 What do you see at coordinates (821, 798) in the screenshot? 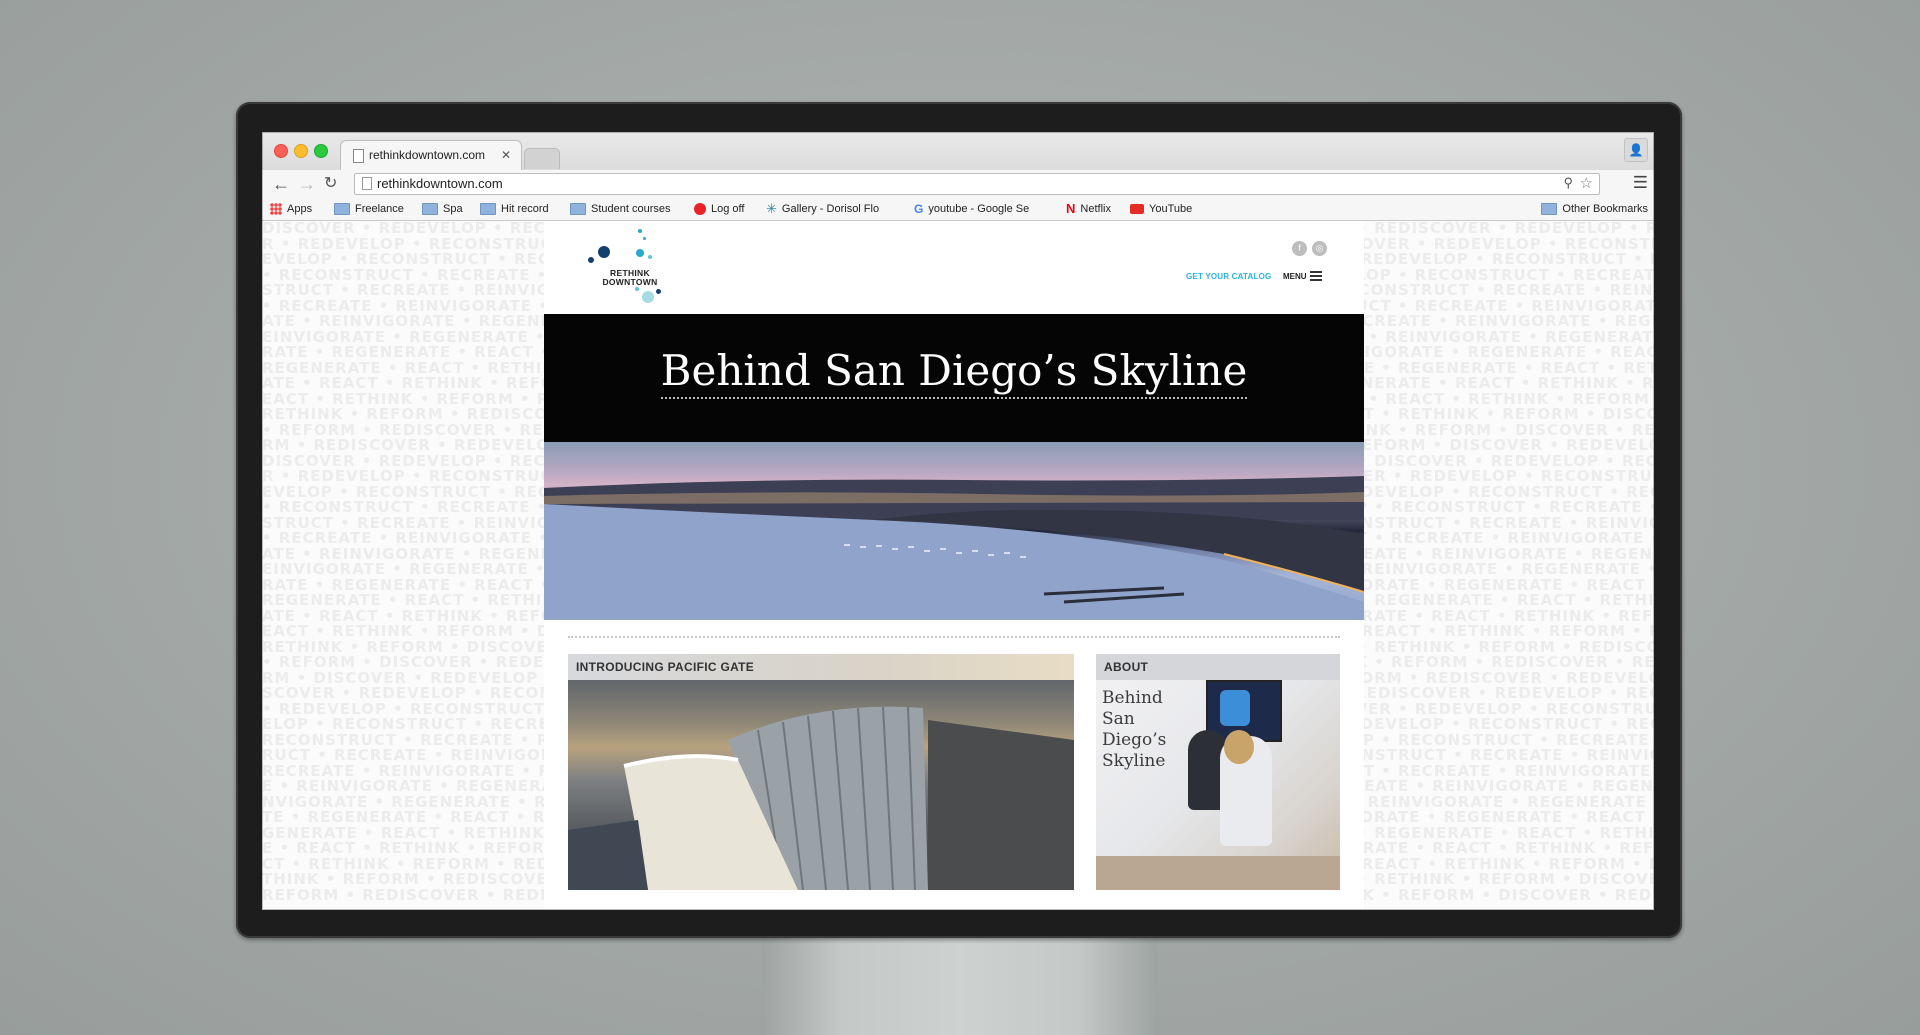
I see `tower-illustration` at bounding box center [821, 798].